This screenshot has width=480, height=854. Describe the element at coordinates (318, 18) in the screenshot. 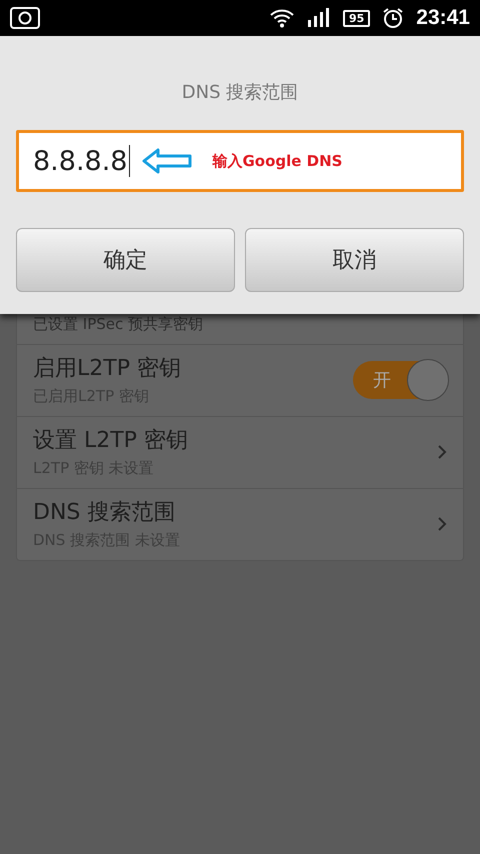

I see `signal-icon` at that location.